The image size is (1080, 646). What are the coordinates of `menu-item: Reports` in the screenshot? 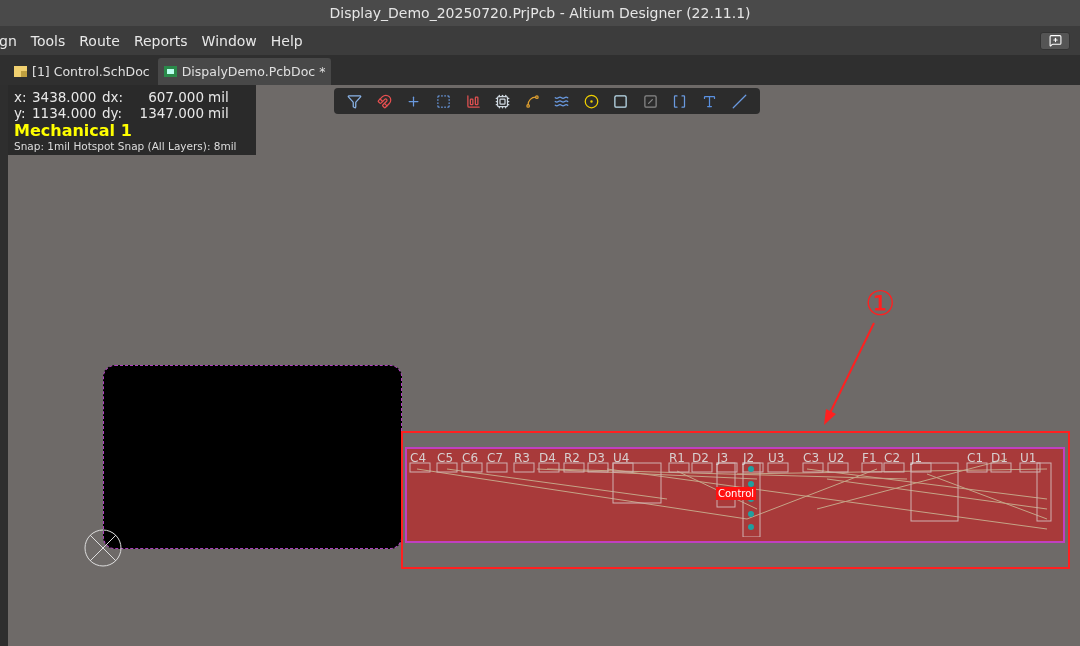 It's located at (160, 40).